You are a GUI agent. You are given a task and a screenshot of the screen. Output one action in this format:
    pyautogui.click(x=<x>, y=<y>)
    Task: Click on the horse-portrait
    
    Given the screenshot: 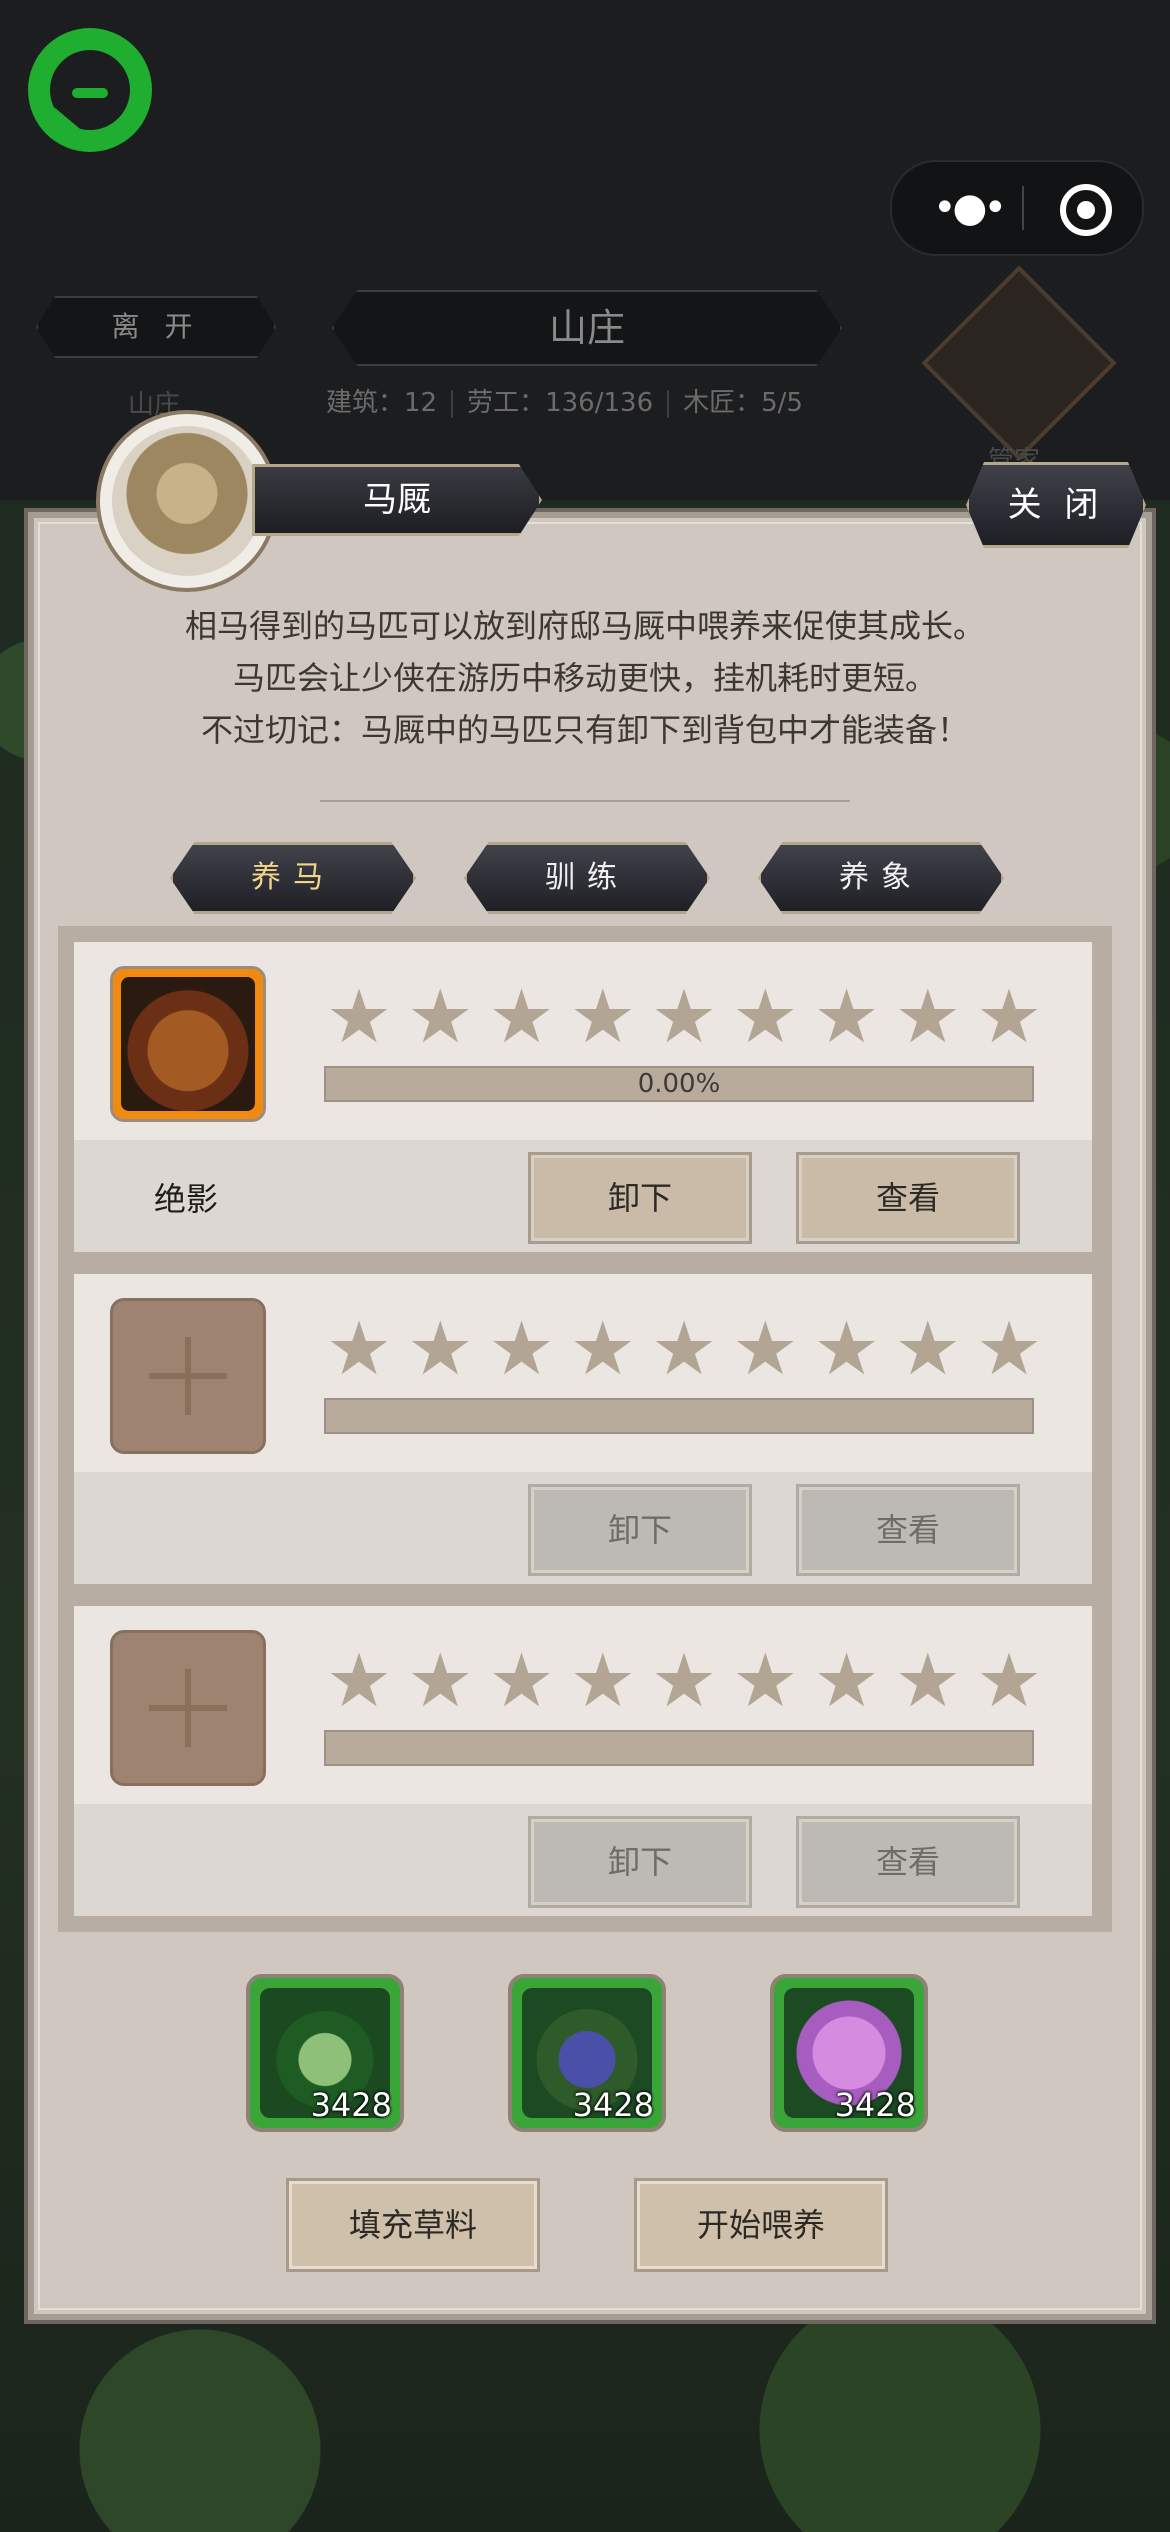 What is the action you would take?
    pyautogui.click(x=188, y=1044)
    